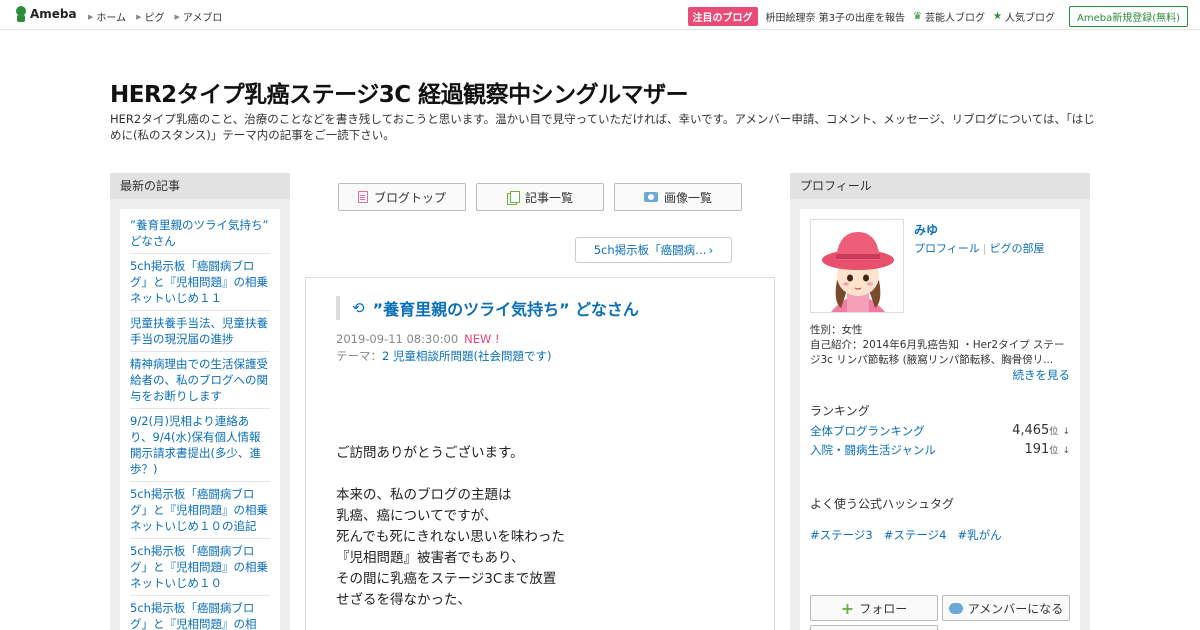 This screenshot has height=630, width=1200. Describe the element at coordinates (926, 229) in the screenshot. I see `profile-name: みゆ` at that location.